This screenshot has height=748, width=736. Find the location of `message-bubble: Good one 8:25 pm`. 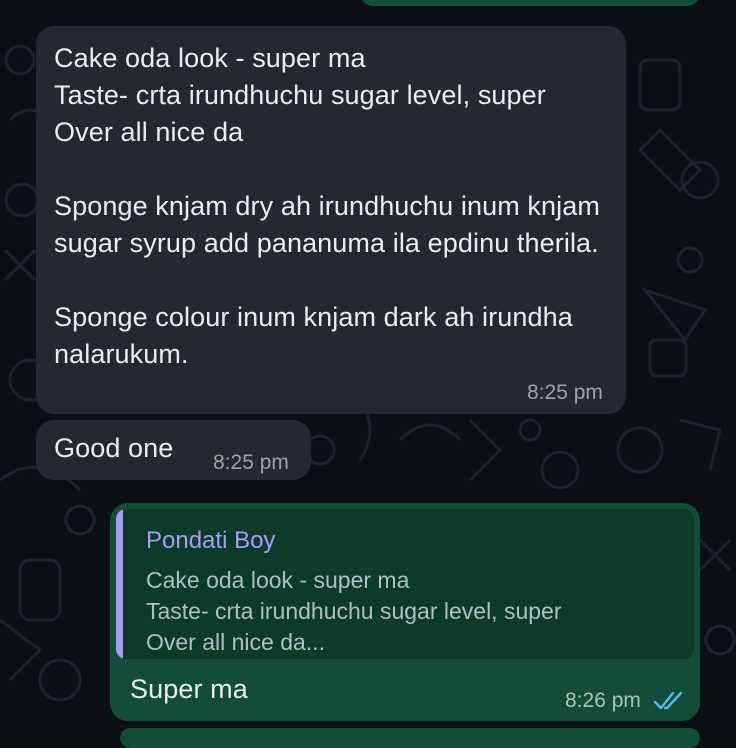

message-bubble: Good one 8:25 pm is located at coordinates (173, 450).